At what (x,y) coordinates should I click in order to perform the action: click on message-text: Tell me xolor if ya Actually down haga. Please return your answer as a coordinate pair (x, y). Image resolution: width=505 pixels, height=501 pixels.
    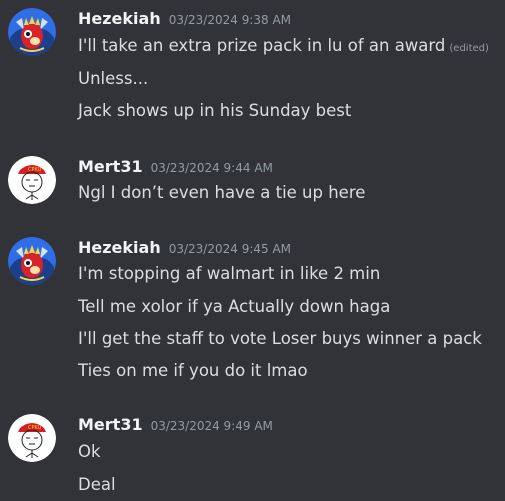
    Looking at the image, I should click on (234, 306).